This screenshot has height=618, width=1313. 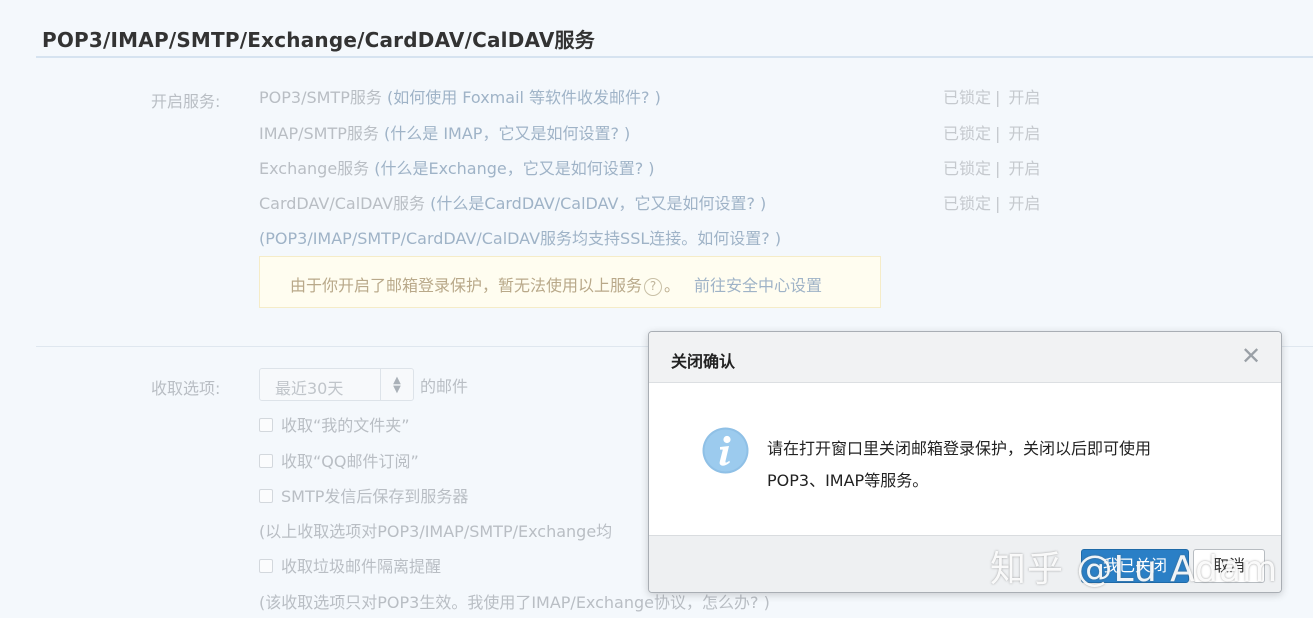 What do you see at coordinates (598, 203) in the screenshot?
I see `service-help-link: (什么是CardDAV/CalDAV，它又是如何设置? )` at bounding box center [598, 203].